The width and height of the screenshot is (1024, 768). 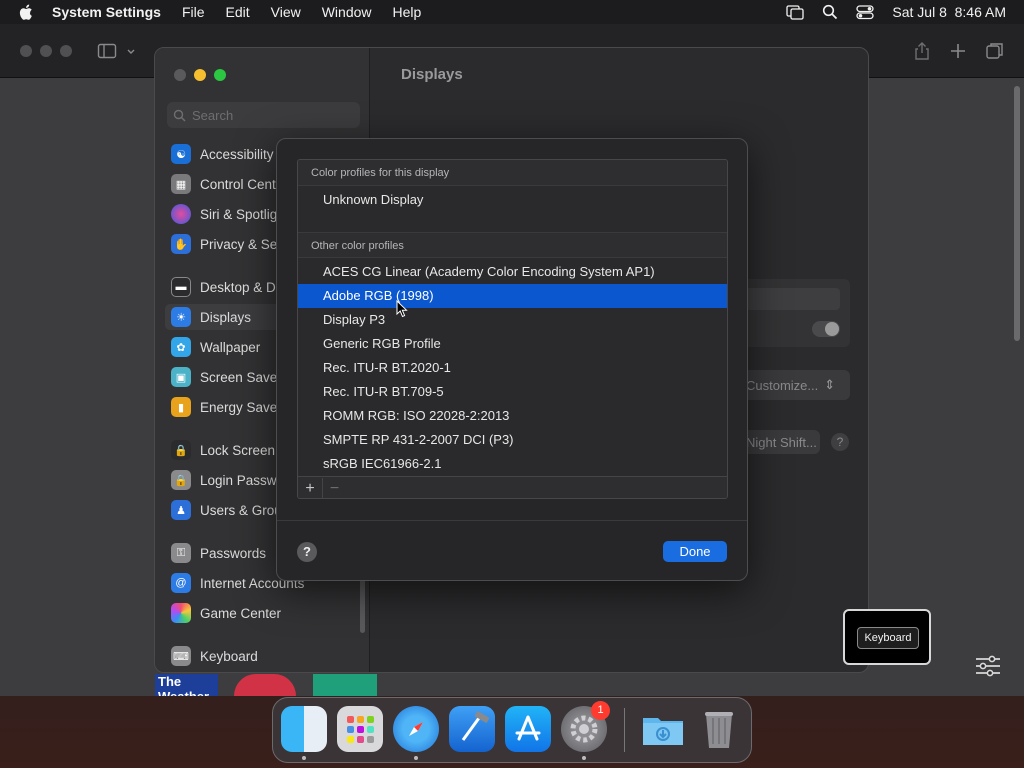 I want to click on remove-profile-button: −, so click(x=334, y=487).